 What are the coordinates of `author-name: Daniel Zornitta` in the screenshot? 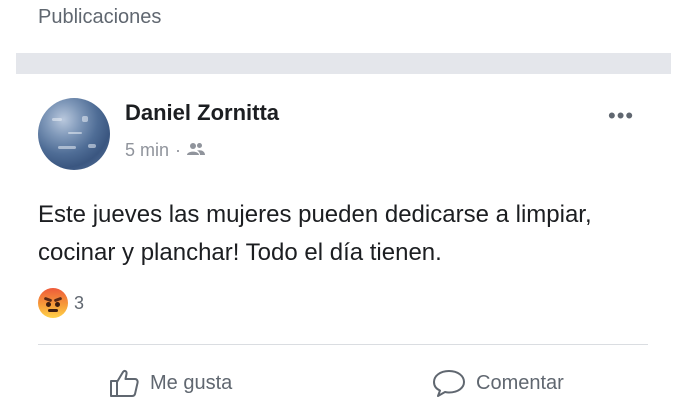 It's located at (202, 113).